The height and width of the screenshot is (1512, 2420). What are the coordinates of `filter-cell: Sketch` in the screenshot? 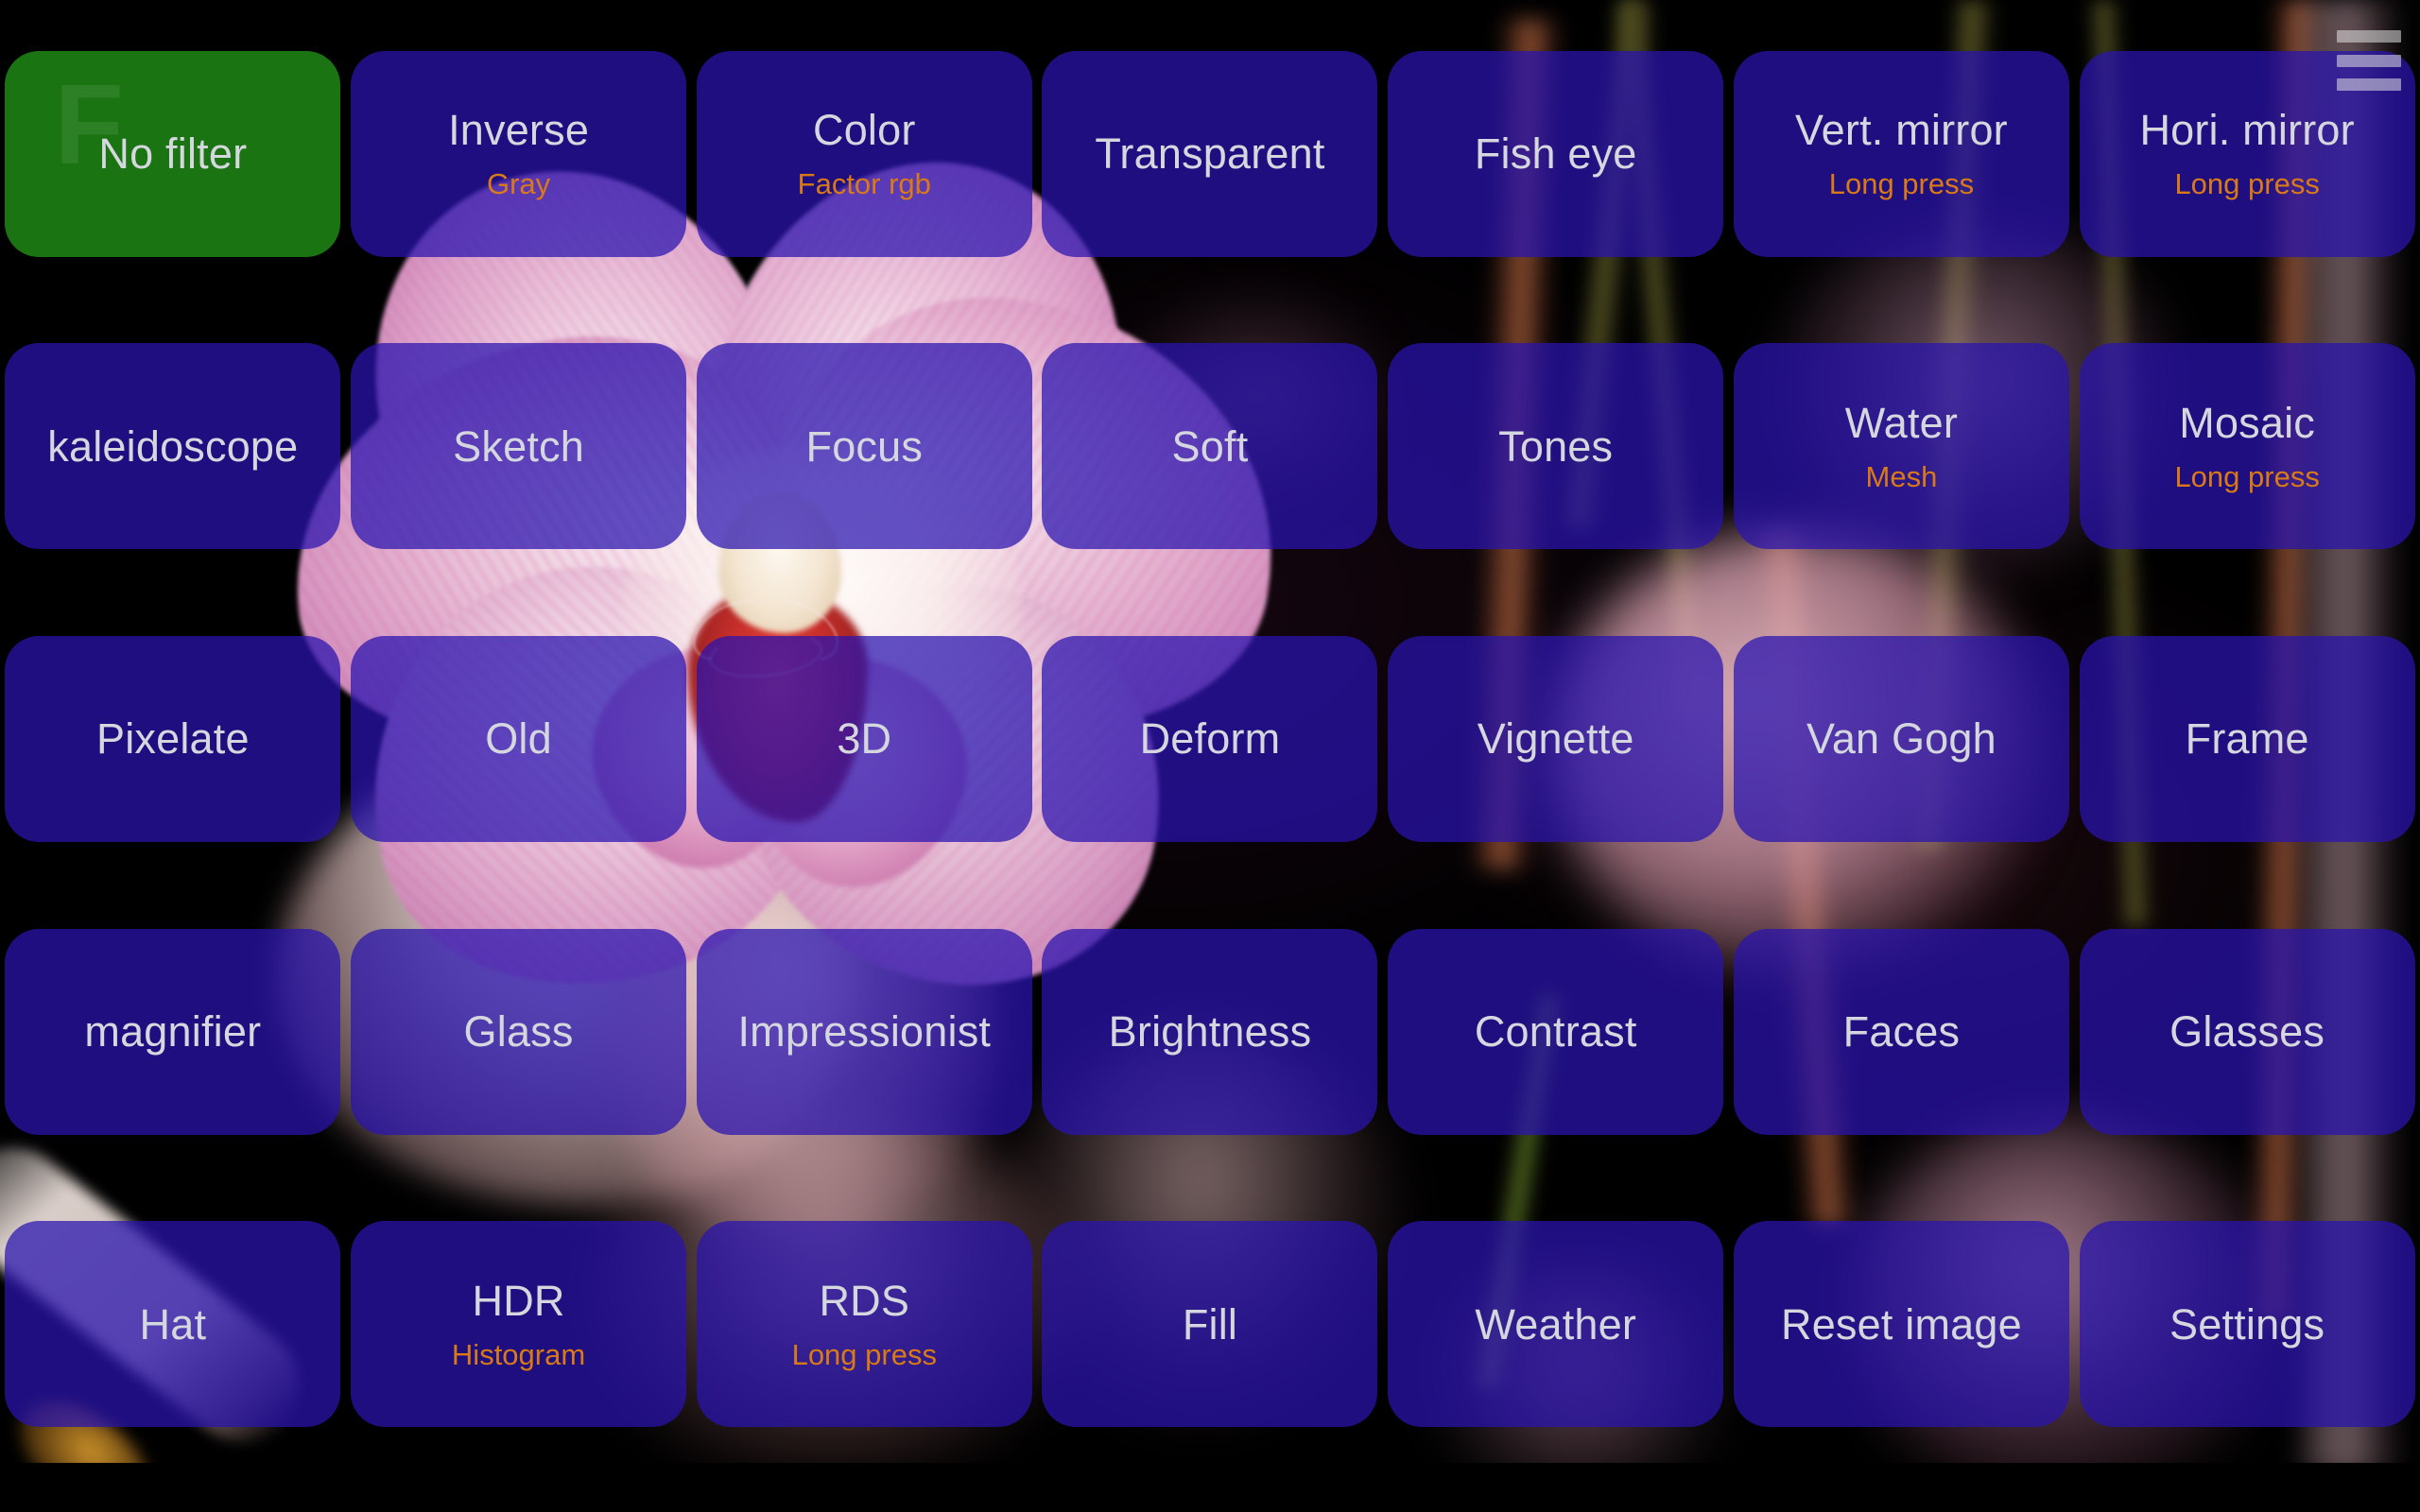 It's located at (519, 447).